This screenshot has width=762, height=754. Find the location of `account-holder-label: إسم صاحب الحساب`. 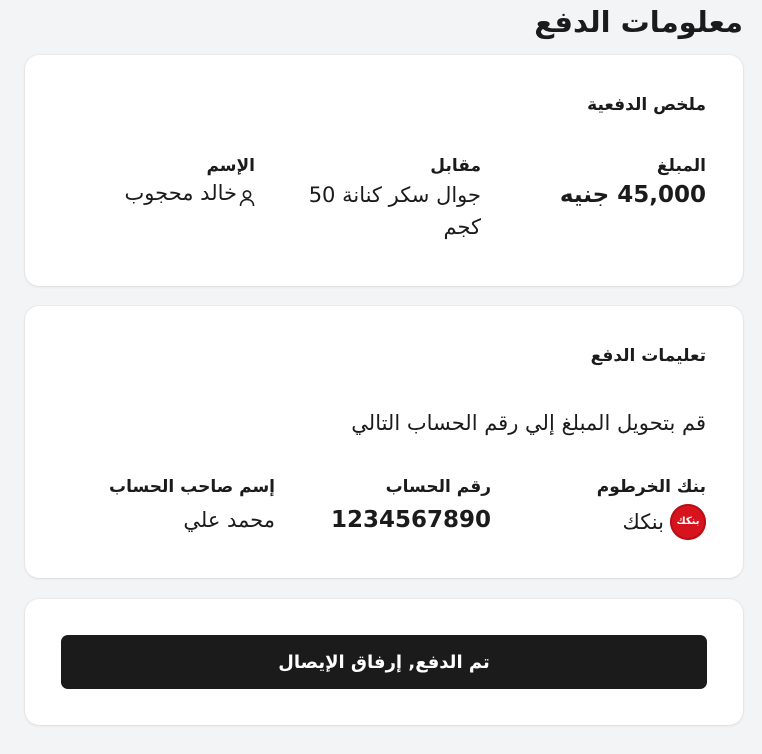

account-holder-label: إسم صاحب الحساب is located at coordinates (192, 487).